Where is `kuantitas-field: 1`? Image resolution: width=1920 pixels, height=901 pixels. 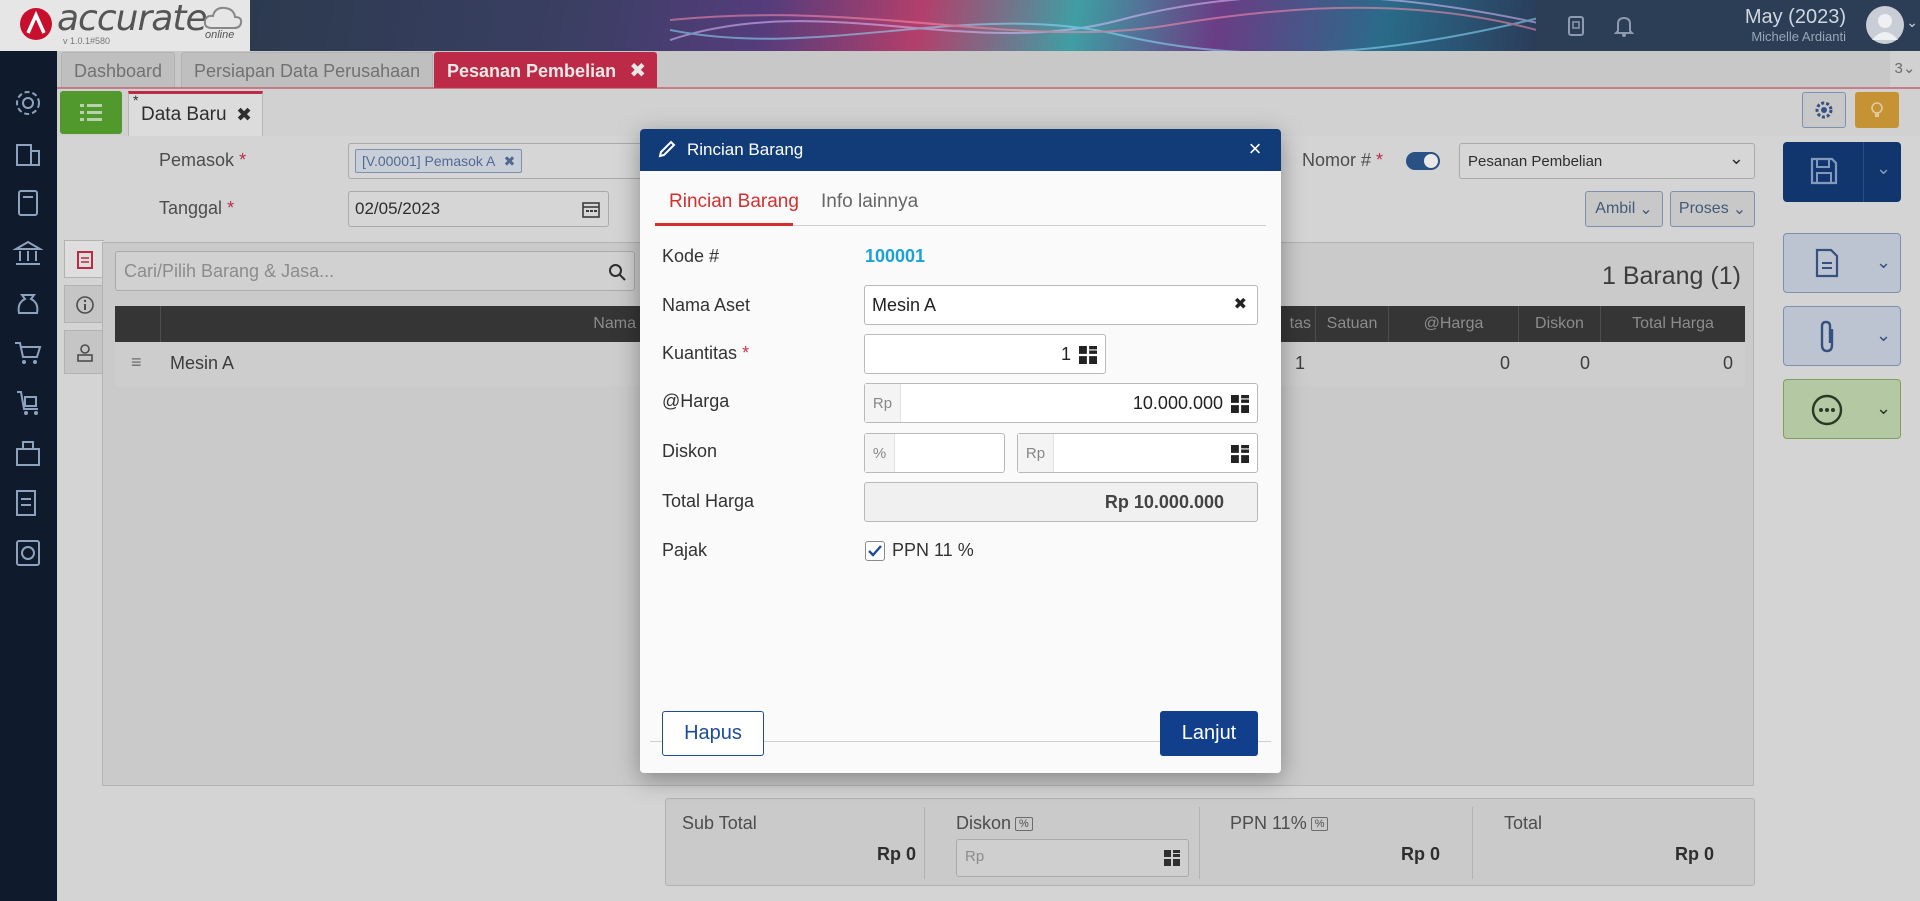
kuantitas-field: 1 is located at coordinates (985, 354).